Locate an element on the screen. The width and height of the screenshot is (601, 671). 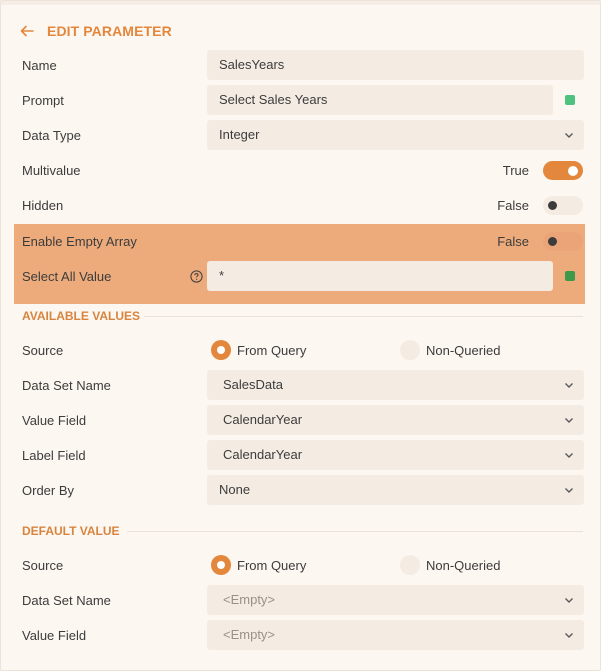
av-order-by-row: Order By None is located at coordinates (299, 490).